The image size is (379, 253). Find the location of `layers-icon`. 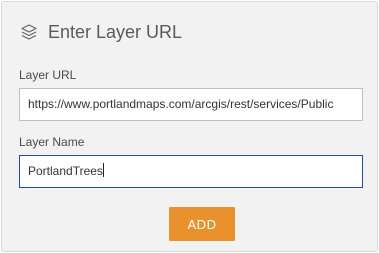

layers-icon is located at coordinates (29, 32).